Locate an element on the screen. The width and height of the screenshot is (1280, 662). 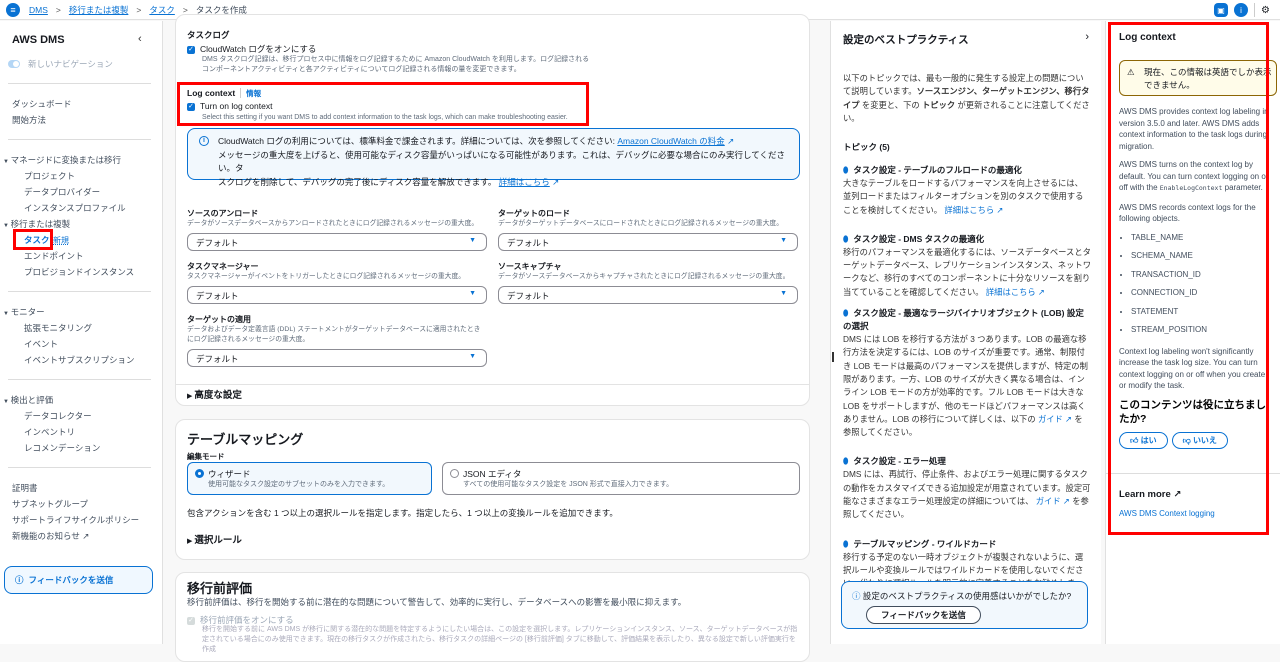
yes-button: 👍︎ はい is located at coordinates (1143, 440).